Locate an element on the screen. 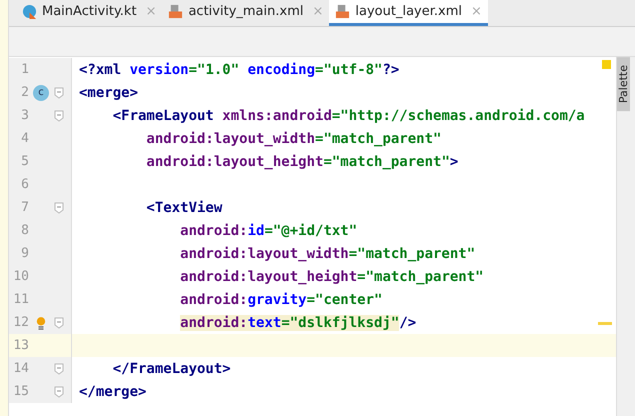 Image resolution: width=635 pixels, height=416 pixels. line-number: 2 is located at coordinates (24, 92).